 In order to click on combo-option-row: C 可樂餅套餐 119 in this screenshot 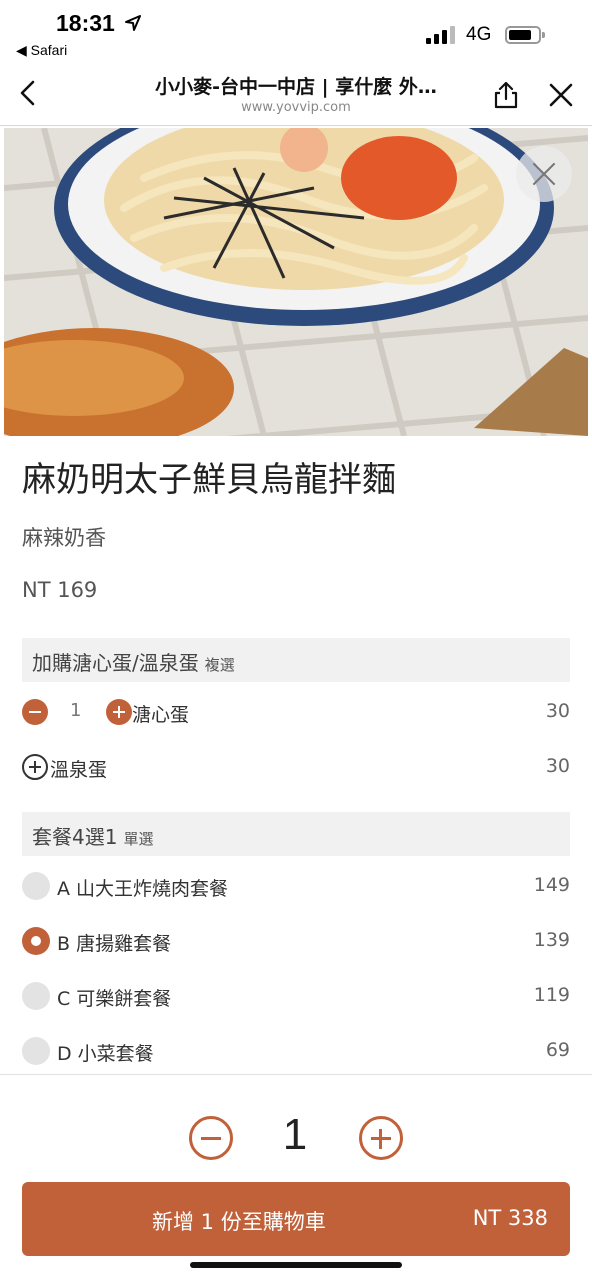, I will do `click(296, 996)`.